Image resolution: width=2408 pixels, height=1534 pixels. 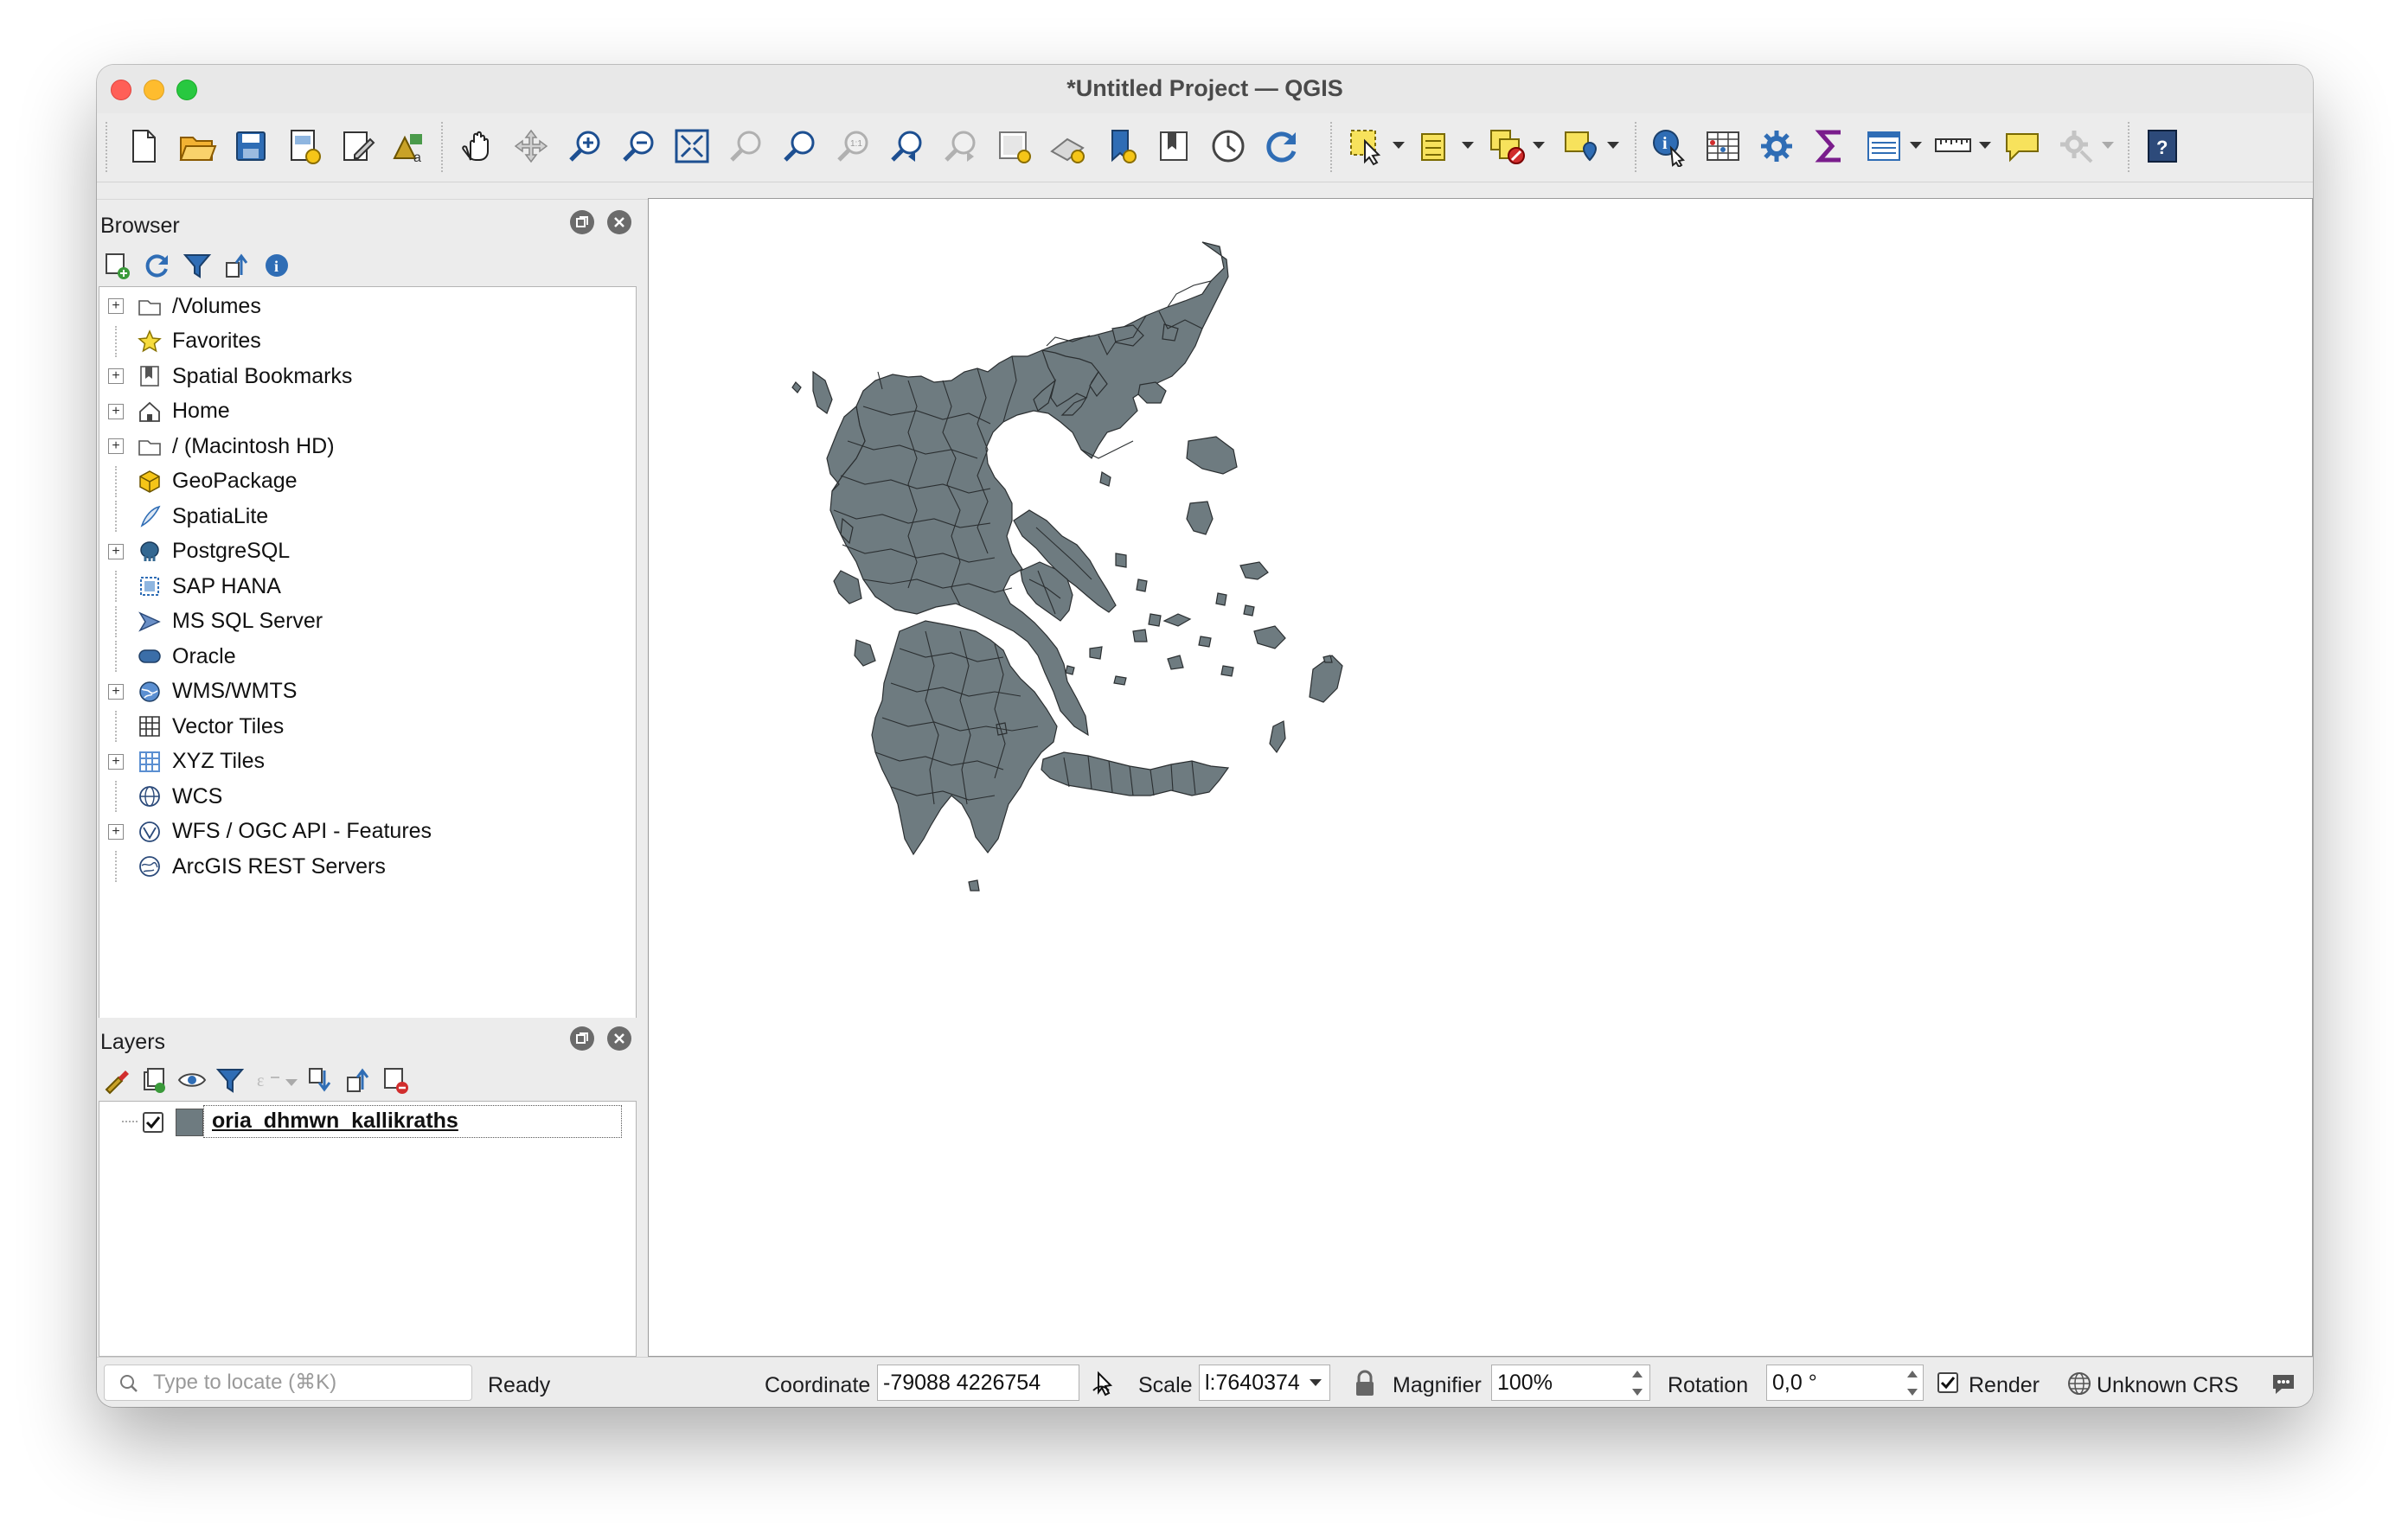 I want to click on open-field-calculator-icon, so click(x=1884, y=146).